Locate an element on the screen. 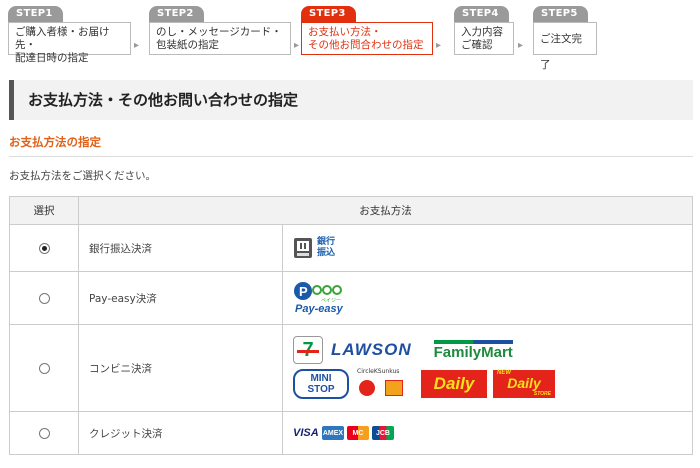 The width and height of the screenshot is (700, 468). new-daily-sub: STORE is located at coordinates (542, 394).